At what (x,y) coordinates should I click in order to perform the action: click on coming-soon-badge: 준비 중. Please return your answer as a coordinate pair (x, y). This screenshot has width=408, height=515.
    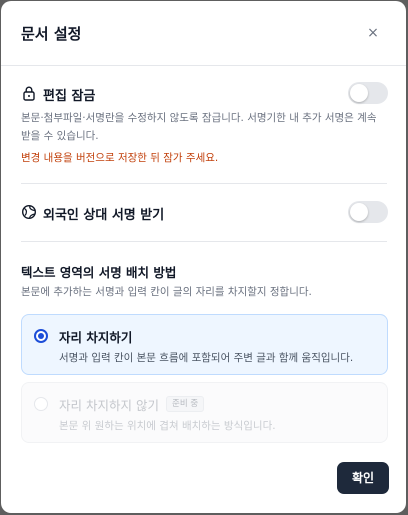
    Looking at the image, I should click on (185, 404).